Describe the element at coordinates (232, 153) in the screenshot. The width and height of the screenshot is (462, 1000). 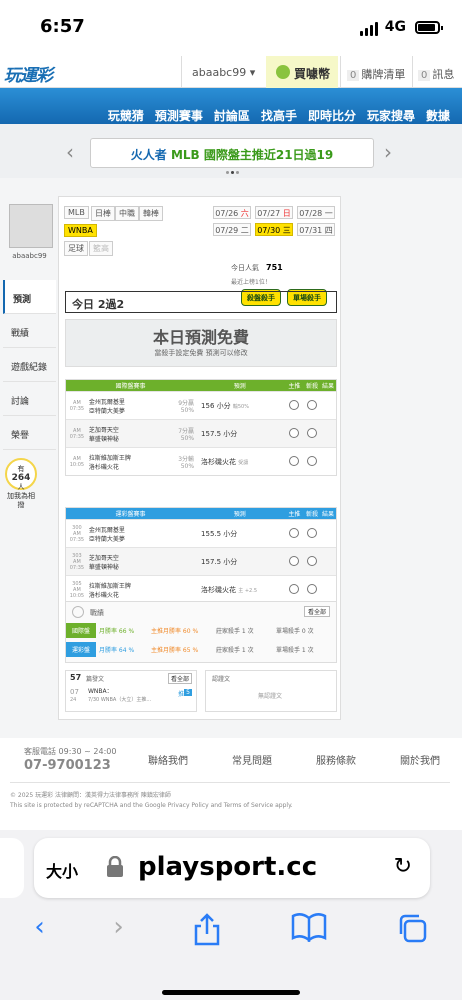
I see `promo-link: 火人者 MLB 國際盤主推近21日過19` at that location.